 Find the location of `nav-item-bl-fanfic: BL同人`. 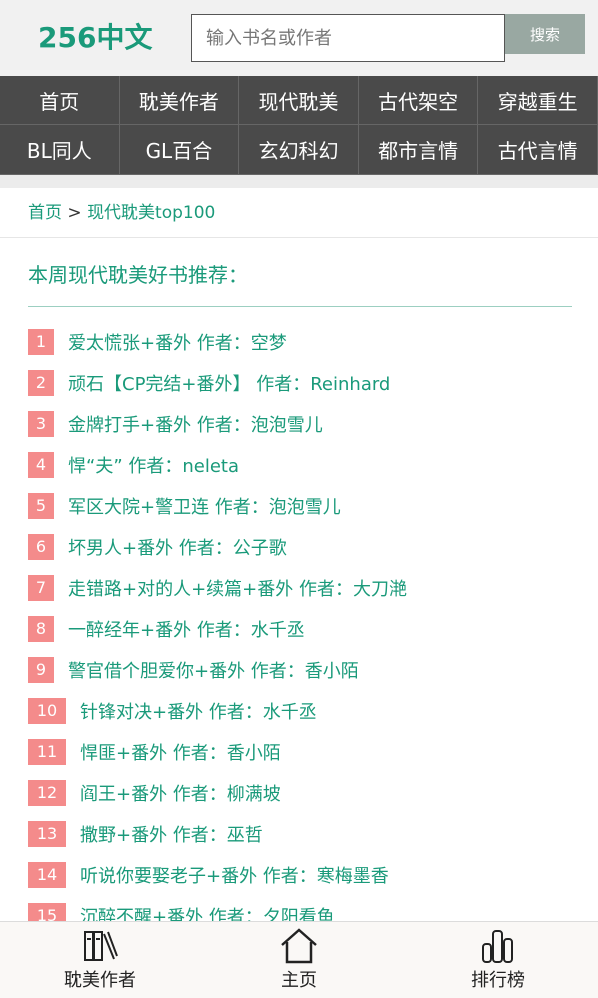

nav-item-bl-fanfic: BL同人 is located at coordinates (60, 150).